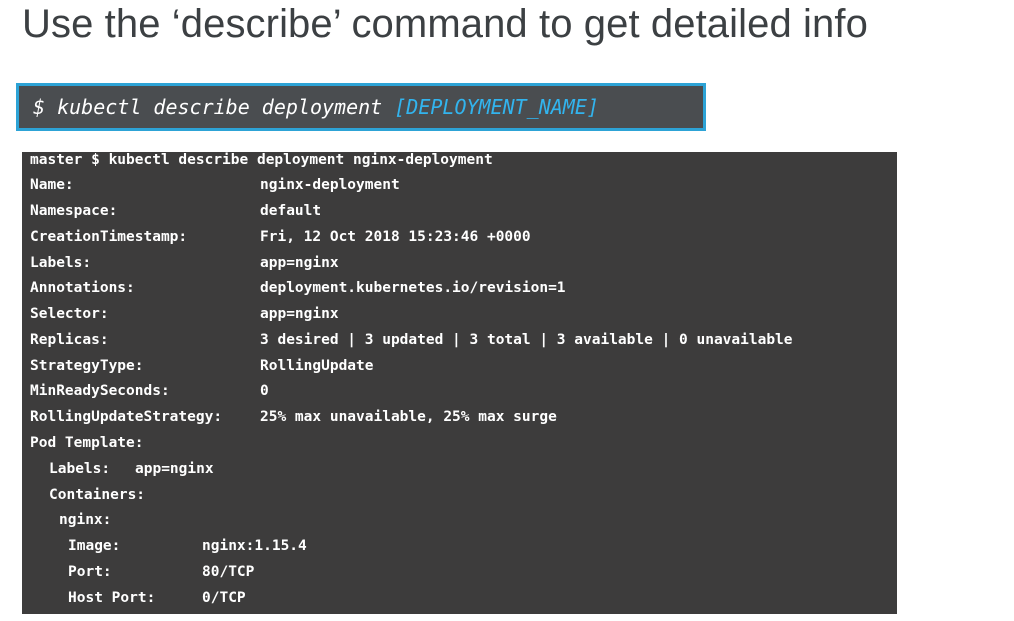  What do you see at coordinates (202, 366) in the screenshot?
I see `field-row: StrategyType: RollingUpdate` at bounding box center [202, 366].